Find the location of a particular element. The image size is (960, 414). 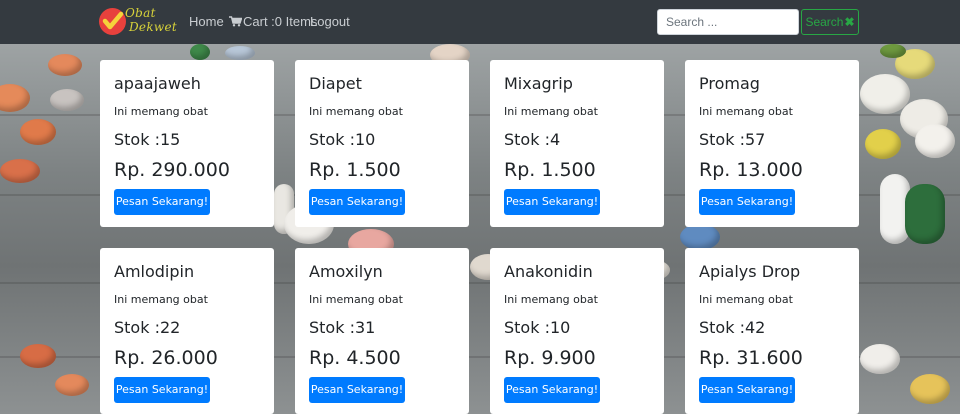

product-name: apaajaweh is located at coordinates (157, 83).